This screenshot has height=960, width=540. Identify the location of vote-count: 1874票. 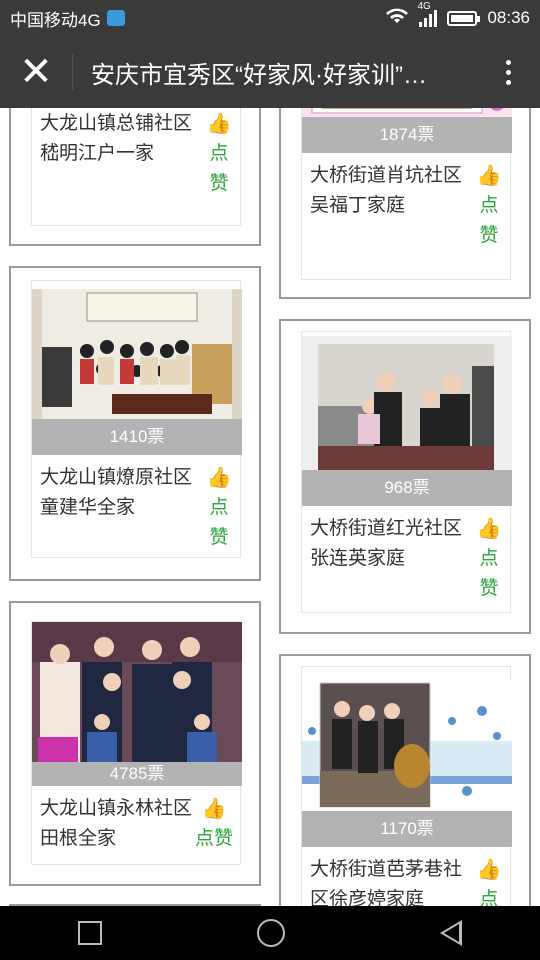
(407, 135).